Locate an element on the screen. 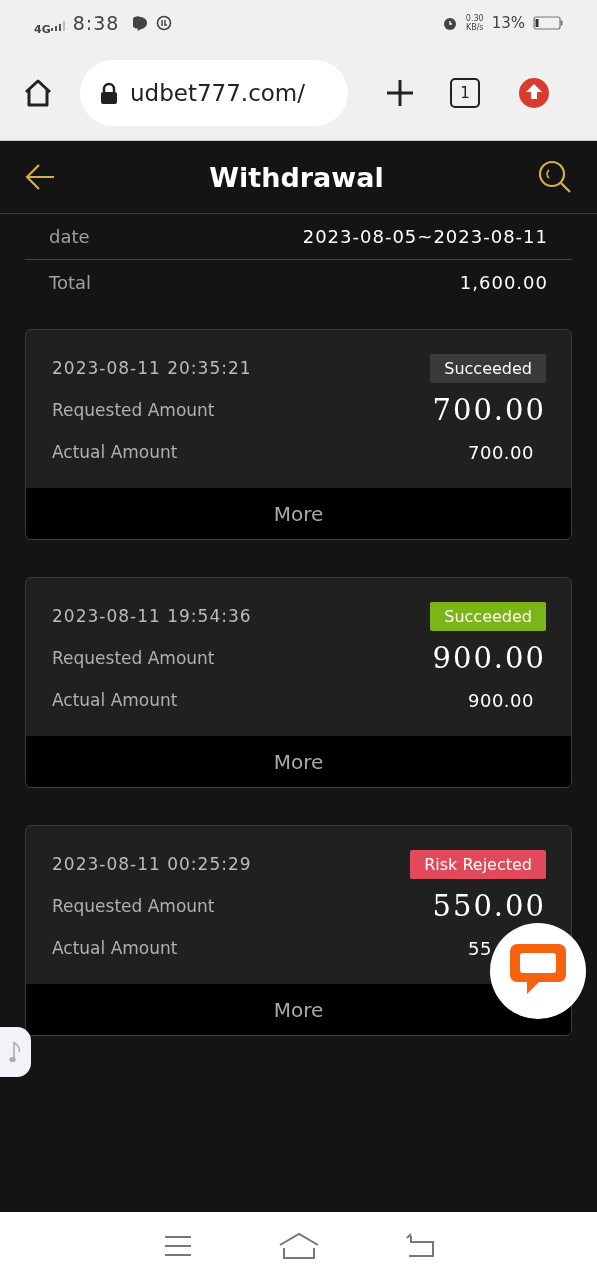 The height and width of the screenshot is (1280, 597). actual-amount: 55 is located at coordinates (480, 948).